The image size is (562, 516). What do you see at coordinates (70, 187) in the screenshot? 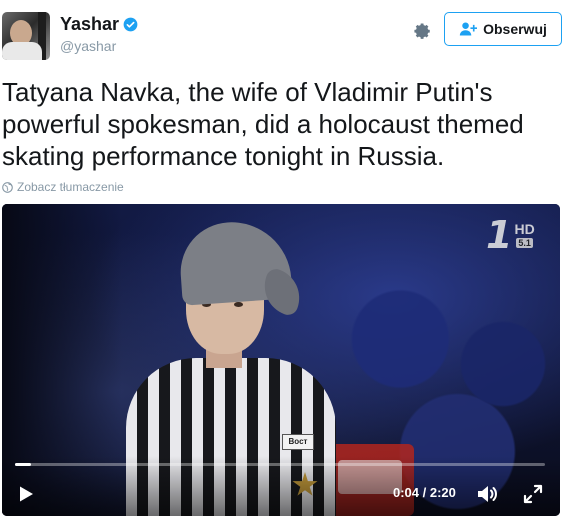
I see `translate-label: Zobacz tłumaczenie` at bounding box center [70, 187].